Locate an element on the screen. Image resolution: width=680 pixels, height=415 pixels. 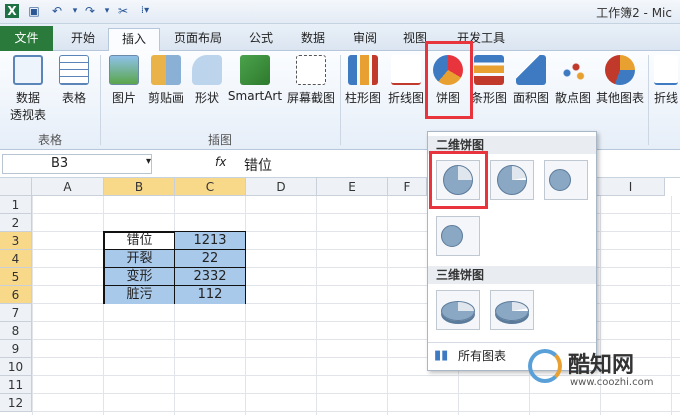
pivot-table-icon is located at coordinates (28, 70).